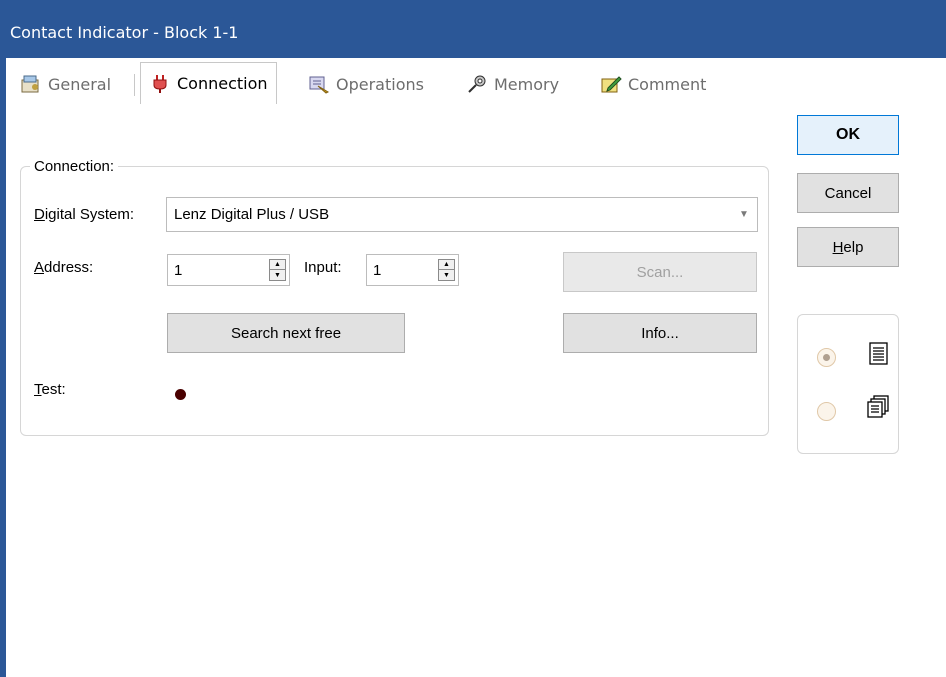  I want to click on digital-system-combobox: Lenz Digital Plus / USB ▼, so click(462, 214).